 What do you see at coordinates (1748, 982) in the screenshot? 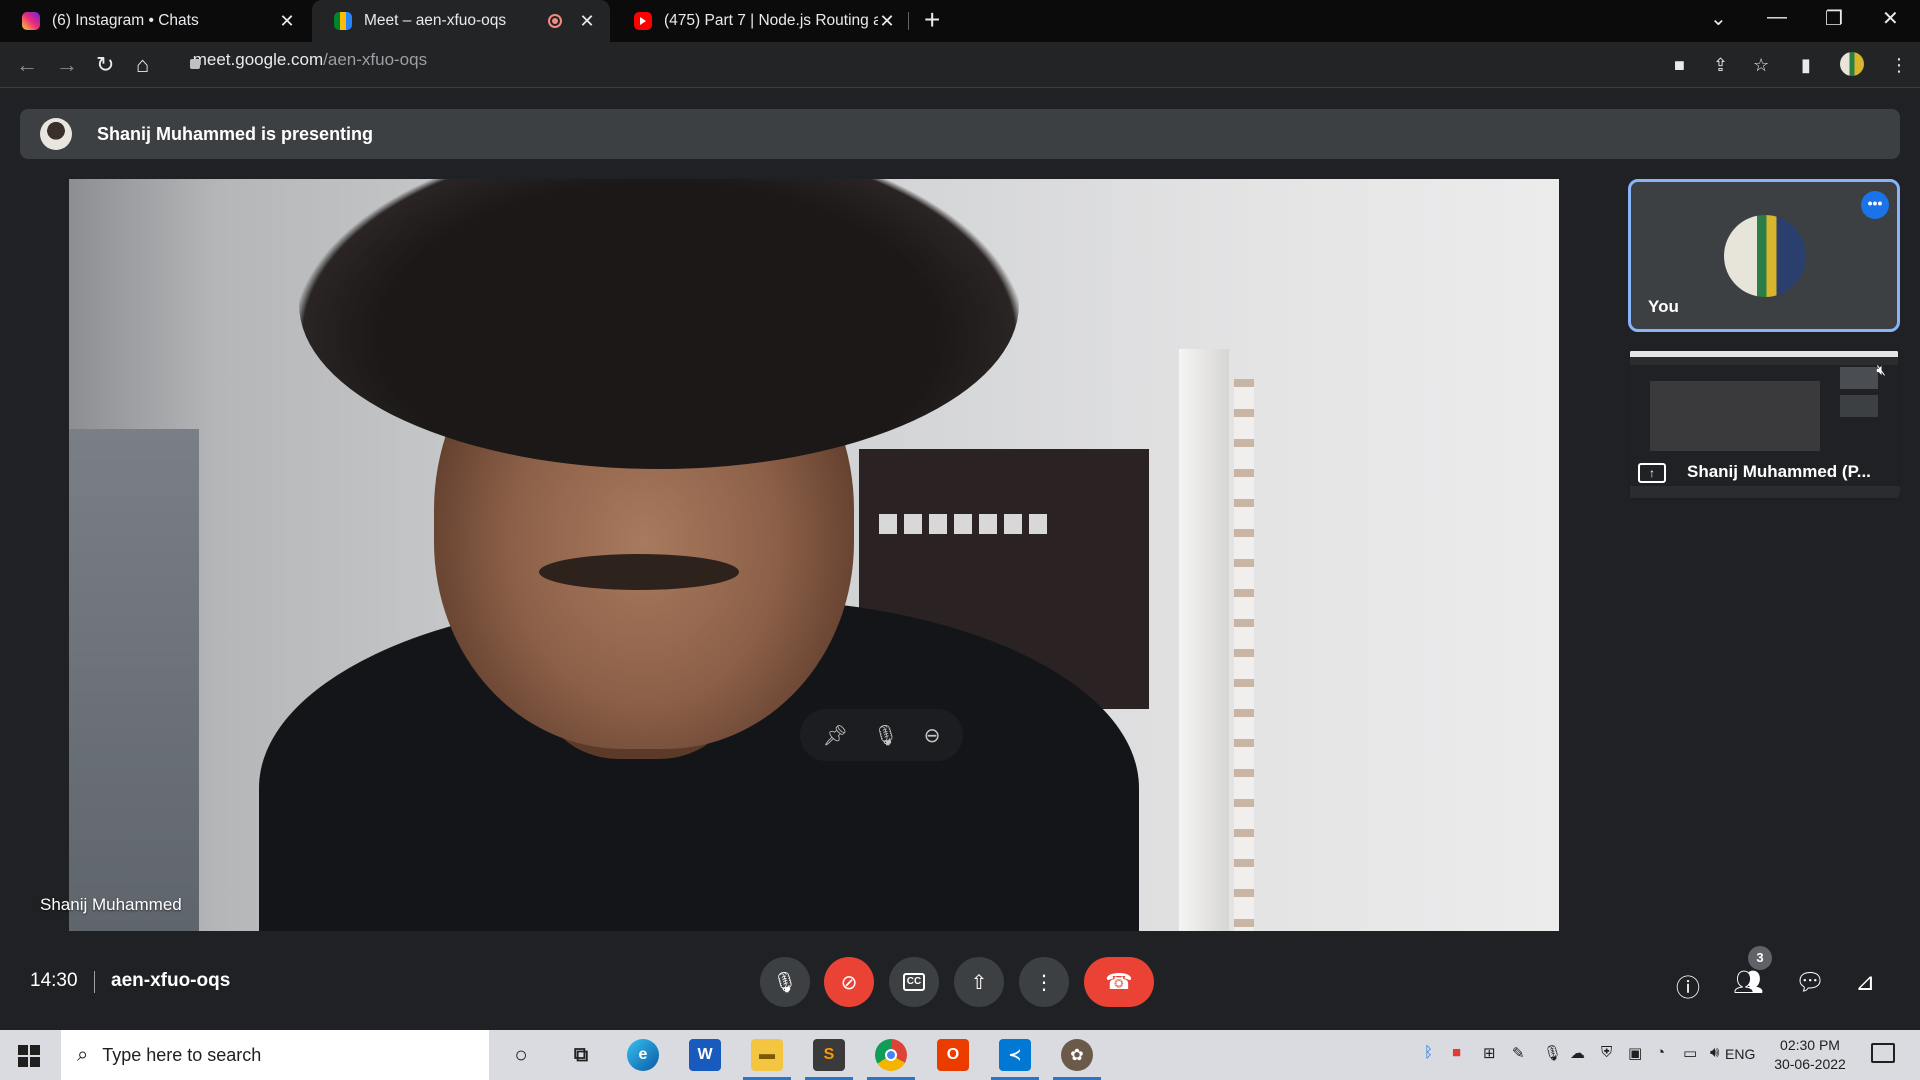
I see `people-icon: 👥︎` at bounding box center [1748, 982].